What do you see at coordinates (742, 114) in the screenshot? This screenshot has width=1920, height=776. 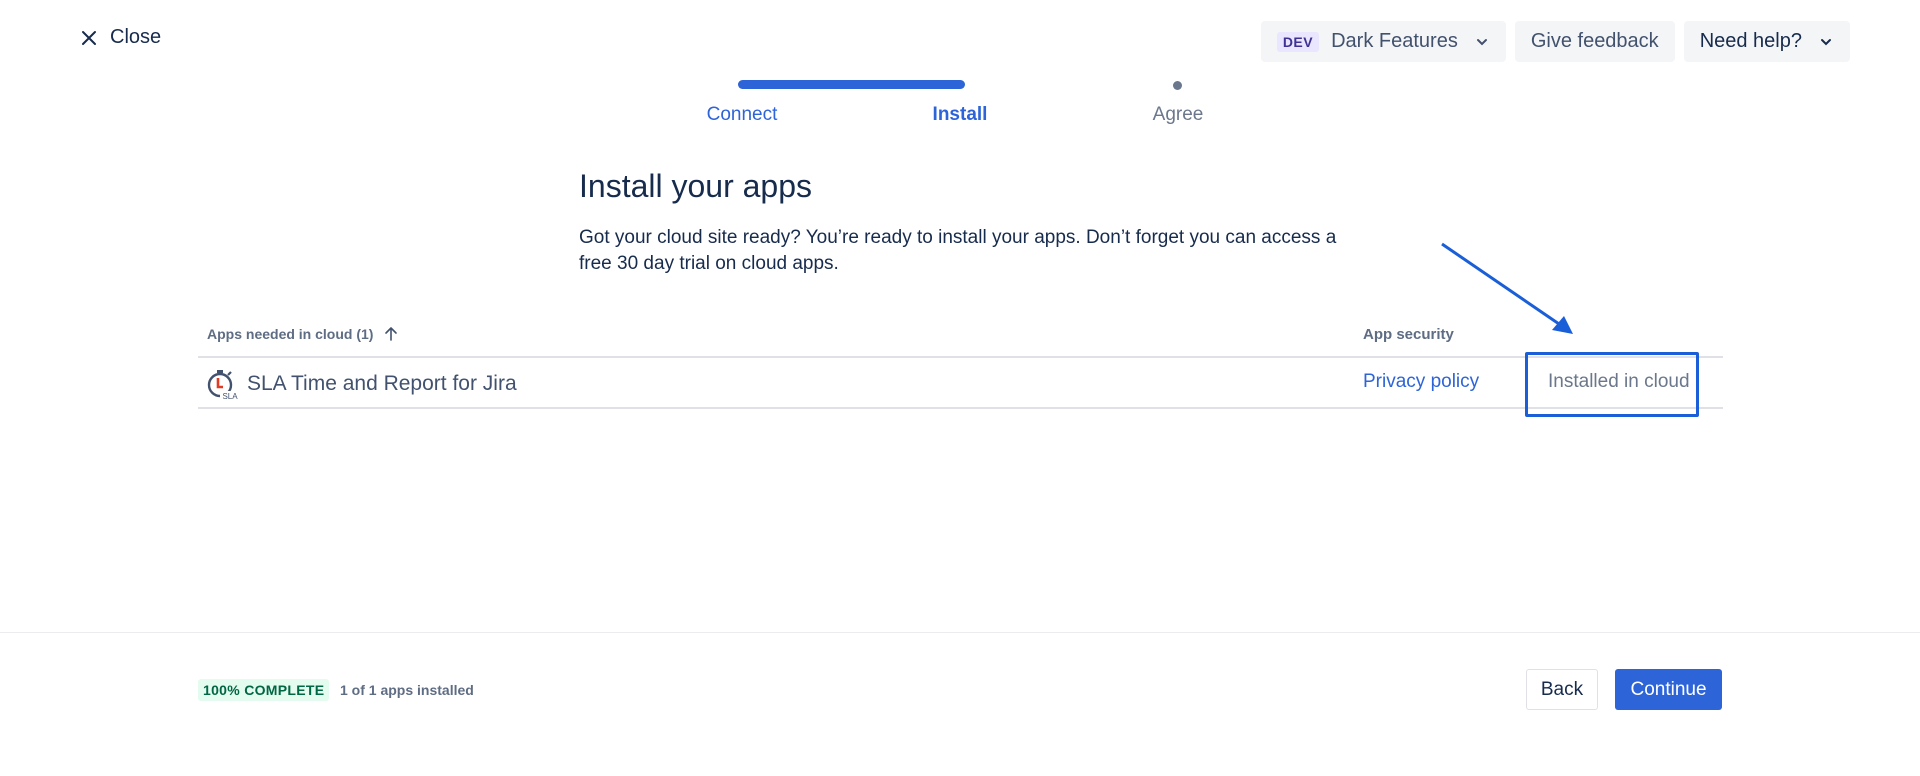 I see `step-connect: Connect` at bounding box center [742, 114].